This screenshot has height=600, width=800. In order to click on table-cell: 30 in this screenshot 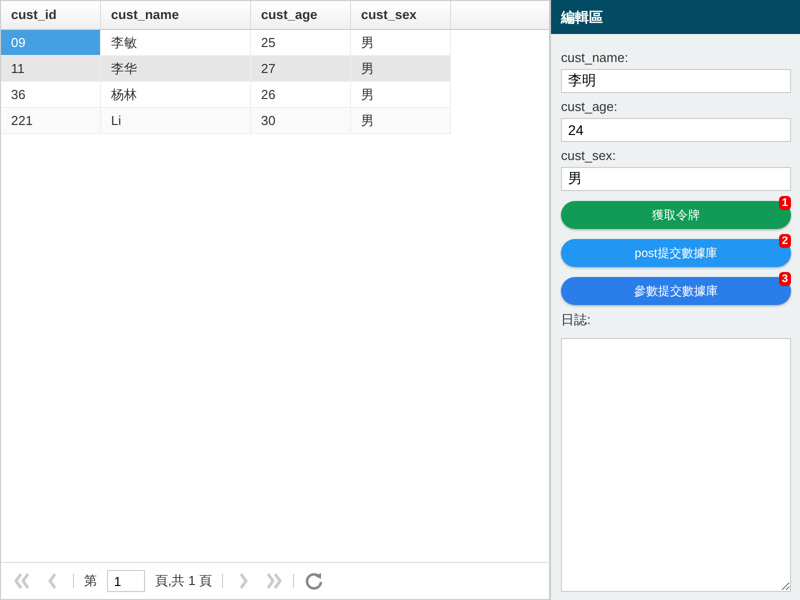, I will do `click(301, 120)`.